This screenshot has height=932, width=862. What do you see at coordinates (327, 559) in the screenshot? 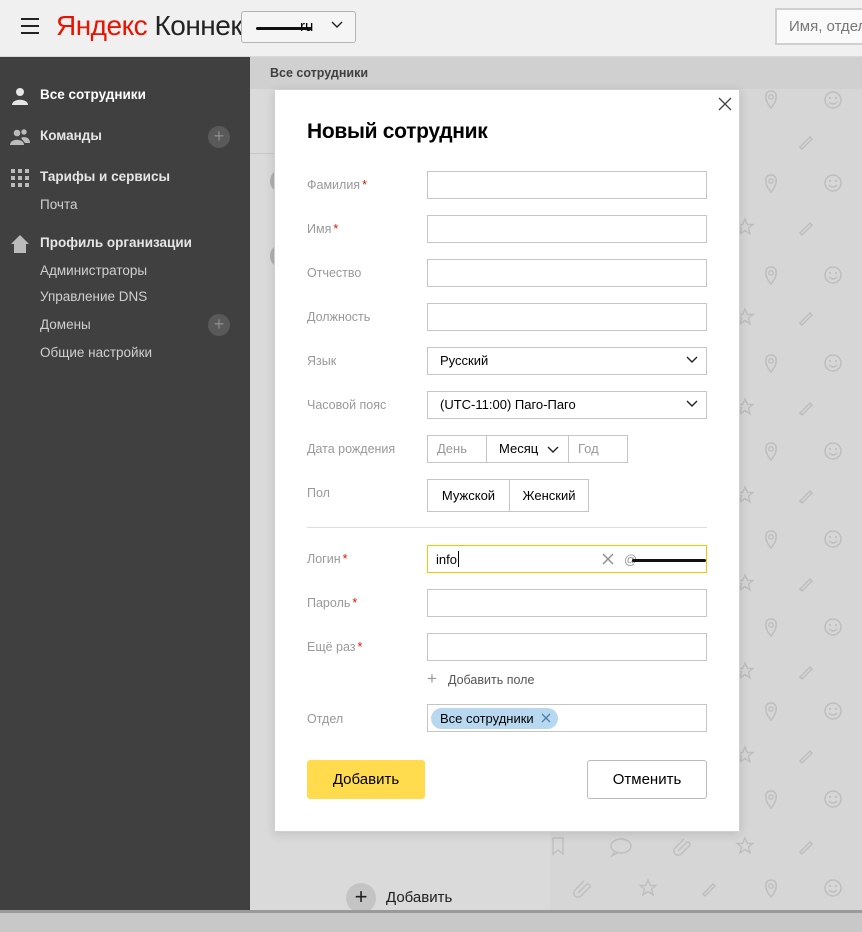
I see `login-label: Логин *` at bounding box center [327, 559].